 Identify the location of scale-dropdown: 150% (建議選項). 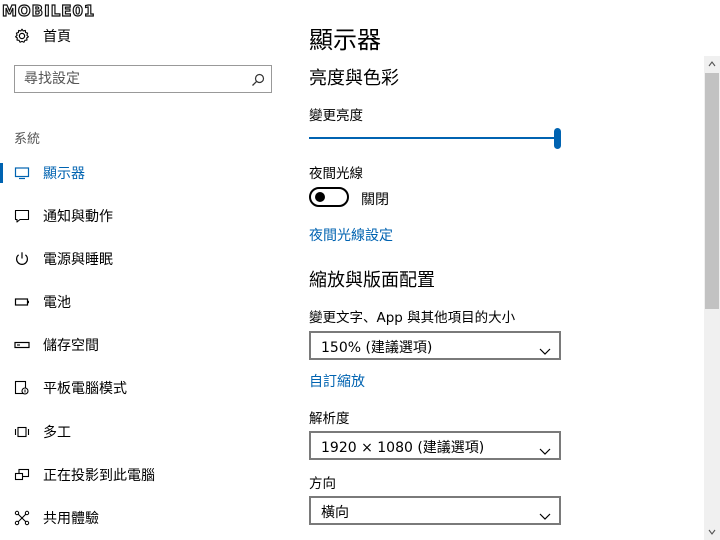
(435, 345).